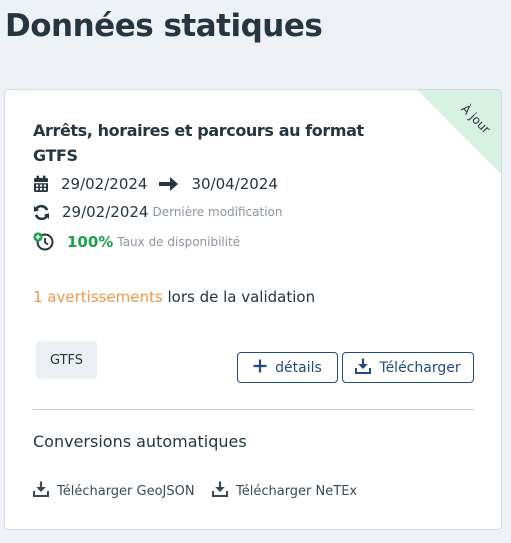 The height and width of the screenshot is (543, 511). Describe the element at coordinates (104, 184) in the screenshot. I see `start-date: 29/02/2024` at that location.